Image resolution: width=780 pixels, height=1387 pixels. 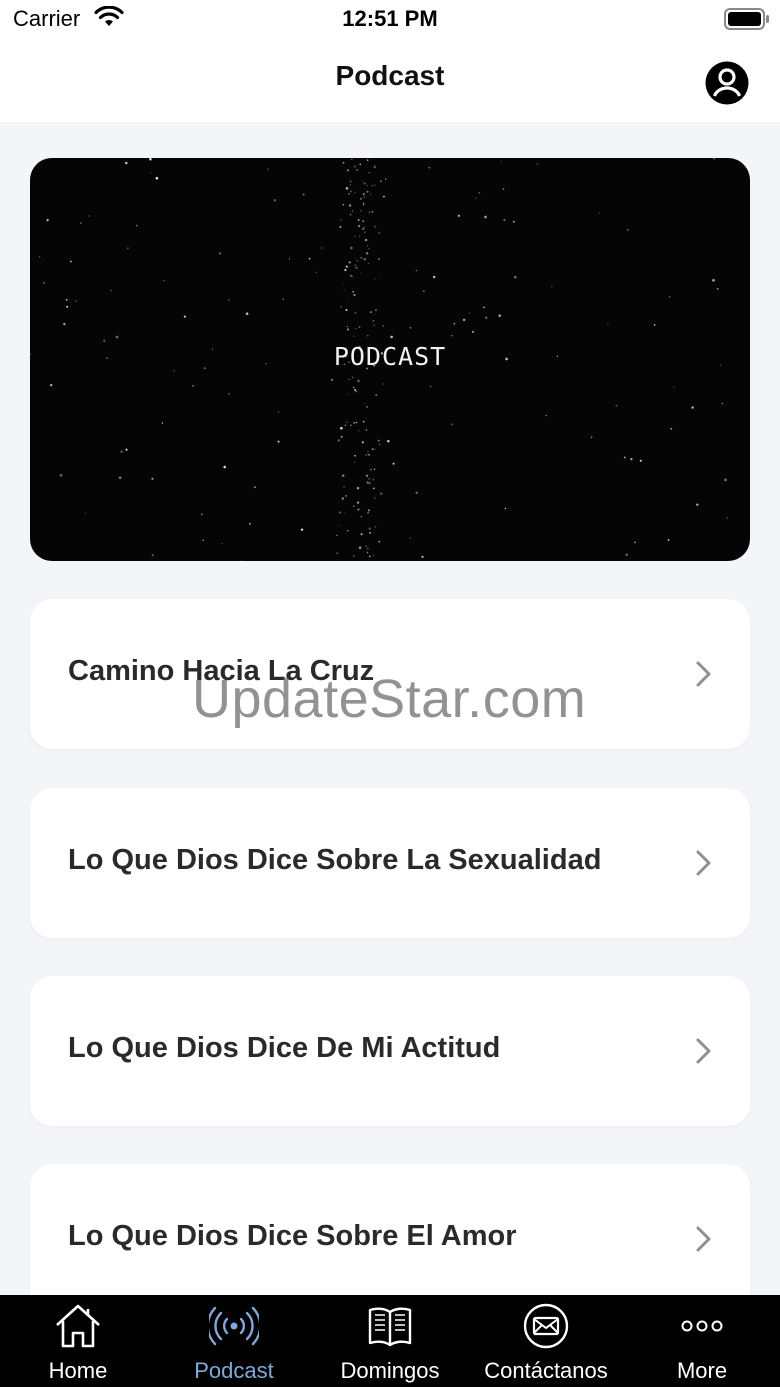 I want to click on tab-podcast: Podcast, so click(x=234, y=1341).